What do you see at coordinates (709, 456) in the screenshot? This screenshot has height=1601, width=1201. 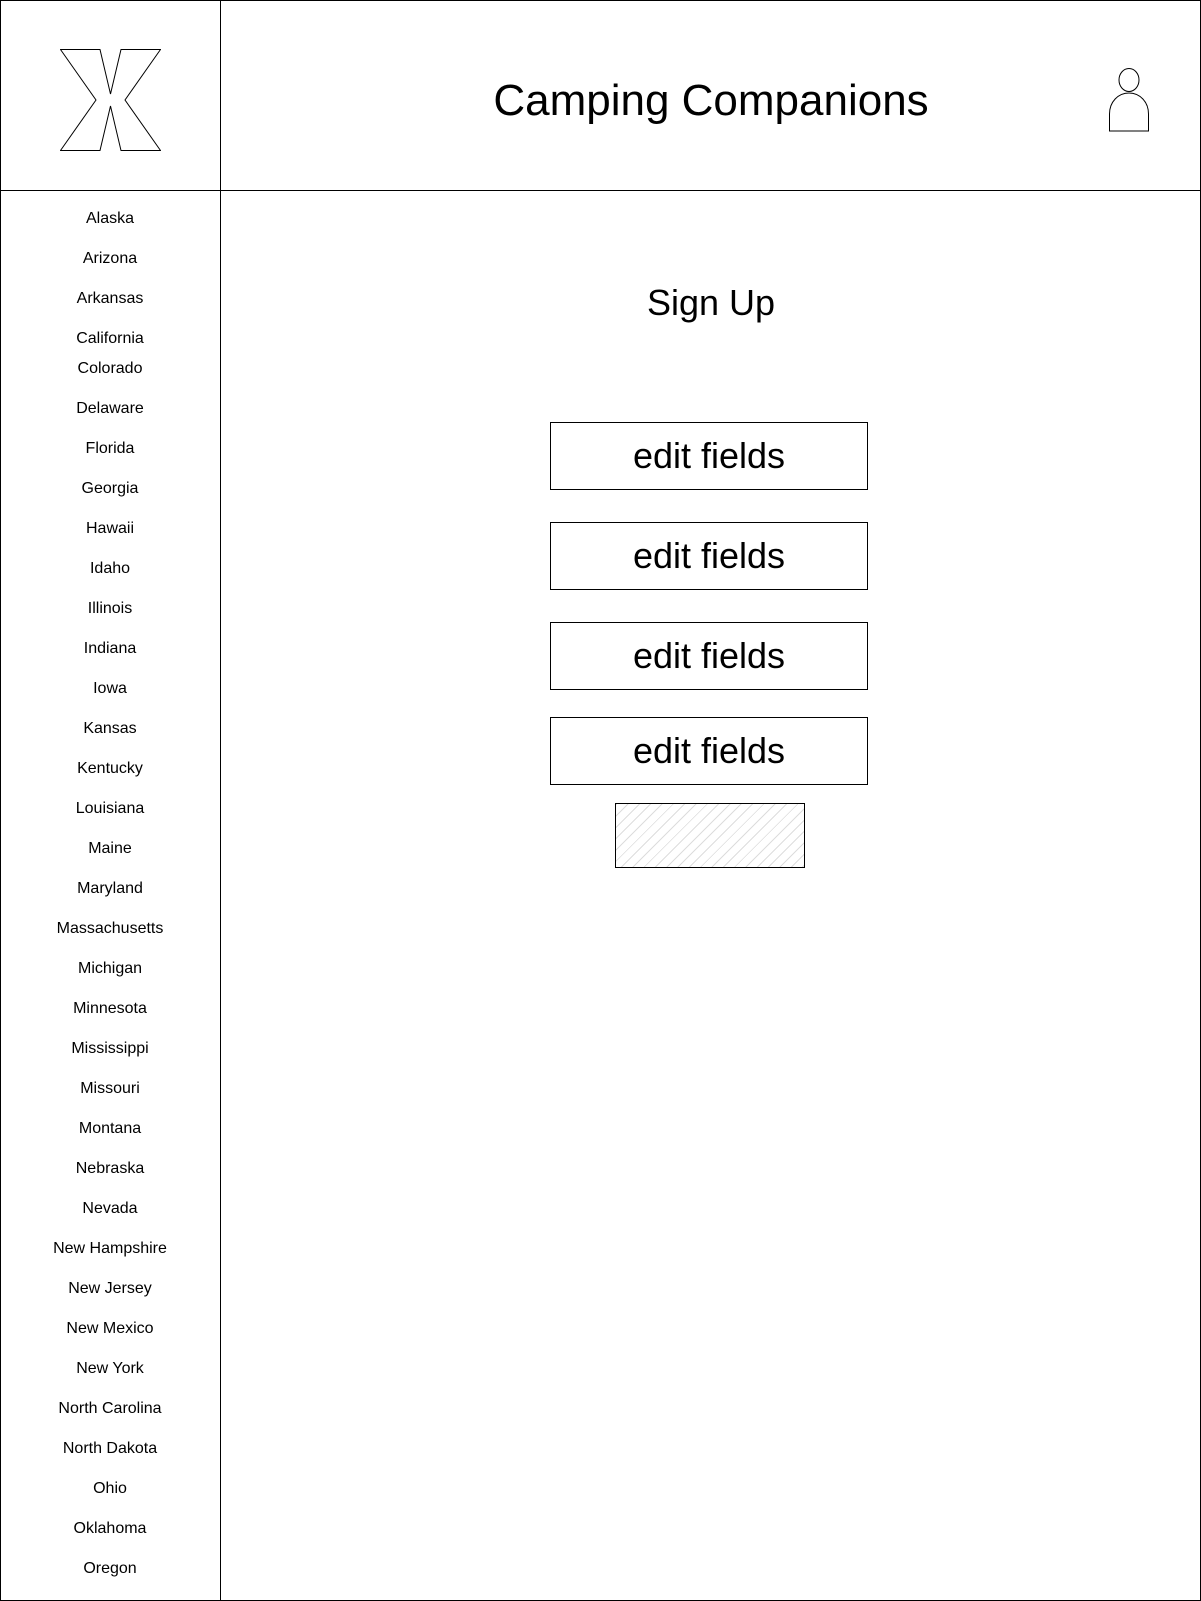 I see `edit-field-1: edit fields` at bounding box center [709, 456].